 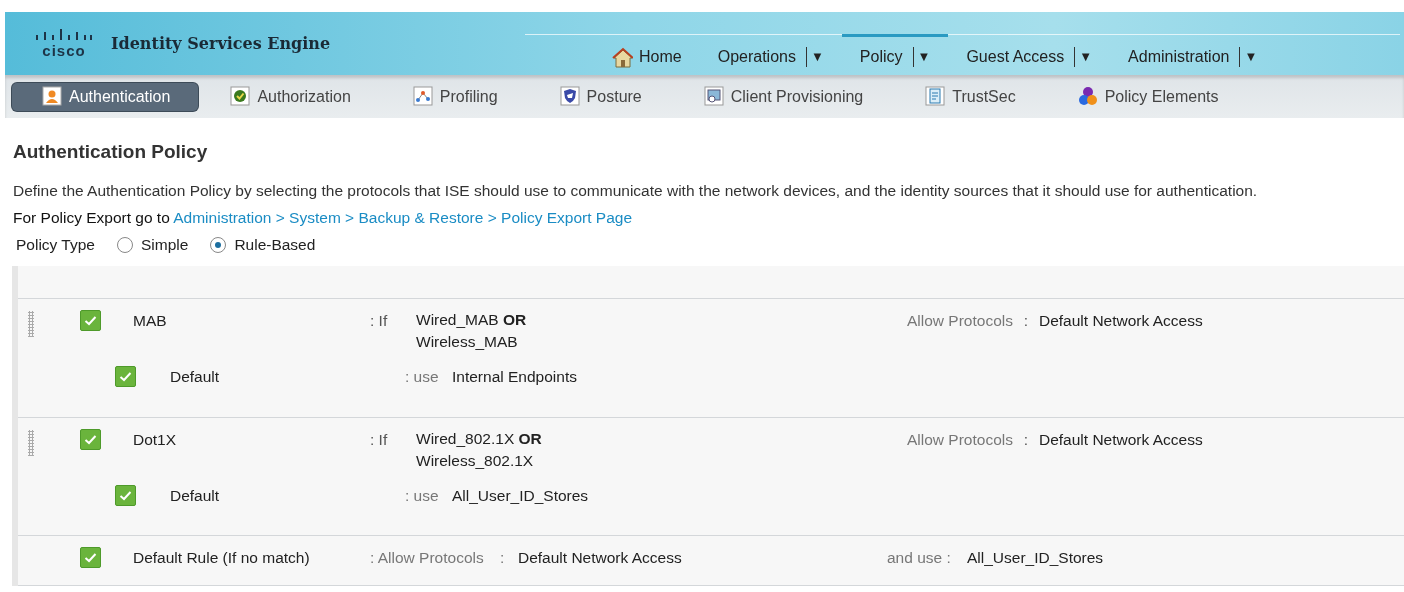 What do you see at coordinates (275, 245) in the screenshot?
I see `radio-label: Rule-Based` at bounding box center [275, 245].